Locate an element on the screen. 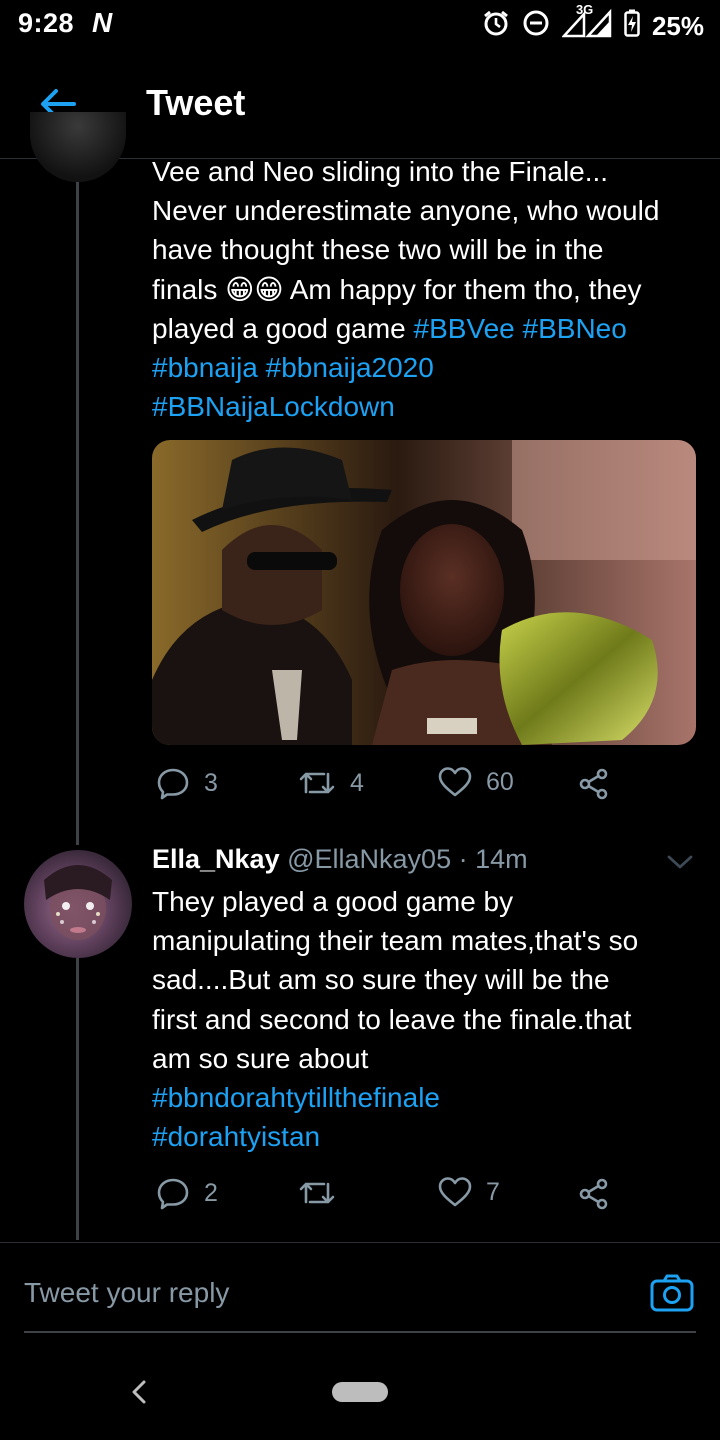  system-back-icon is located at coordinates (140, 1392).